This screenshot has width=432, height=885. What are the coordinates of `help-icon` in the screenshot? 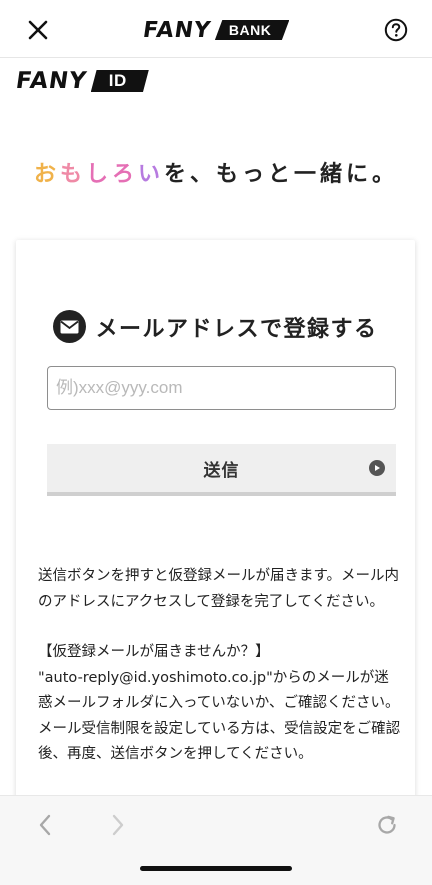 It's located at (396, 30).